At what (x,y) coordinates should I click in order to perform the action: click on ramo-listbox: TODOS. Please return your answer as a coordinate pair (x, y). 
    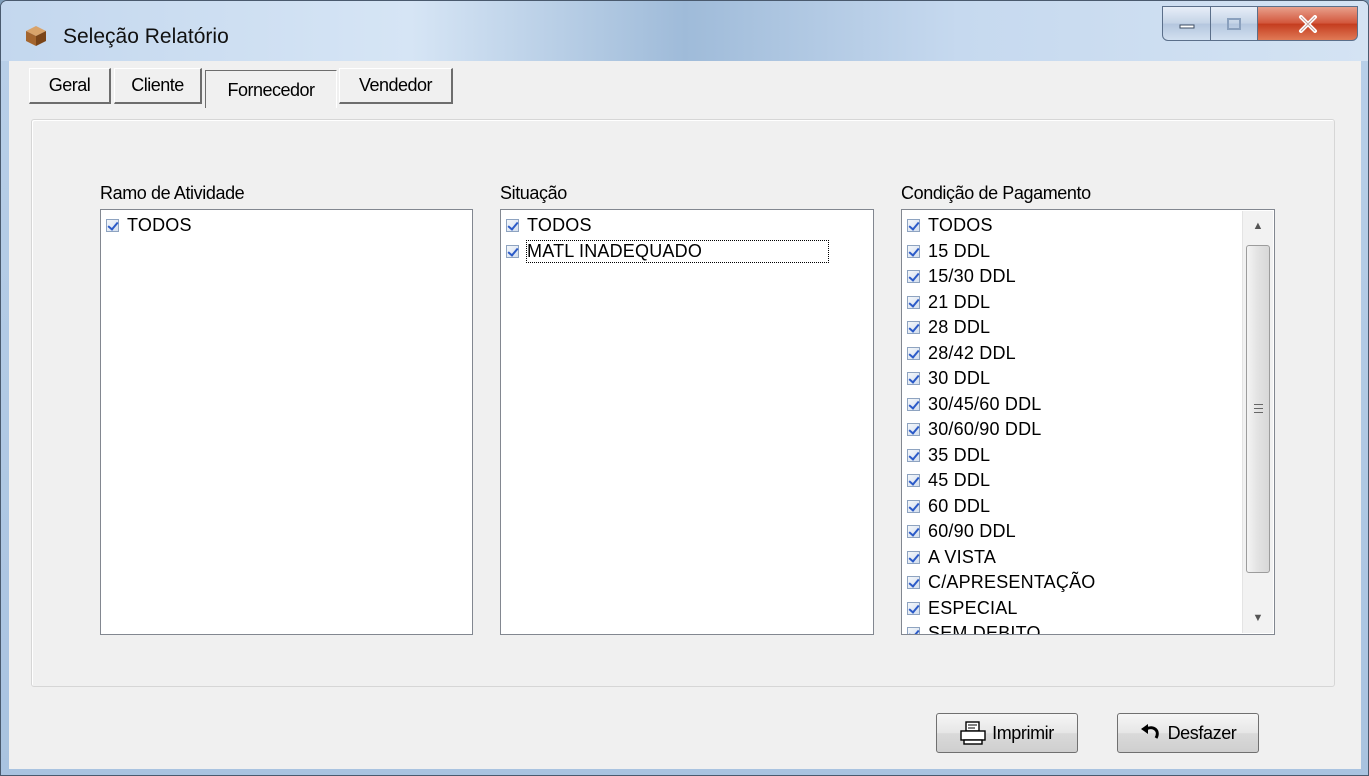
    Looking at the image, I should click on (286, 422).